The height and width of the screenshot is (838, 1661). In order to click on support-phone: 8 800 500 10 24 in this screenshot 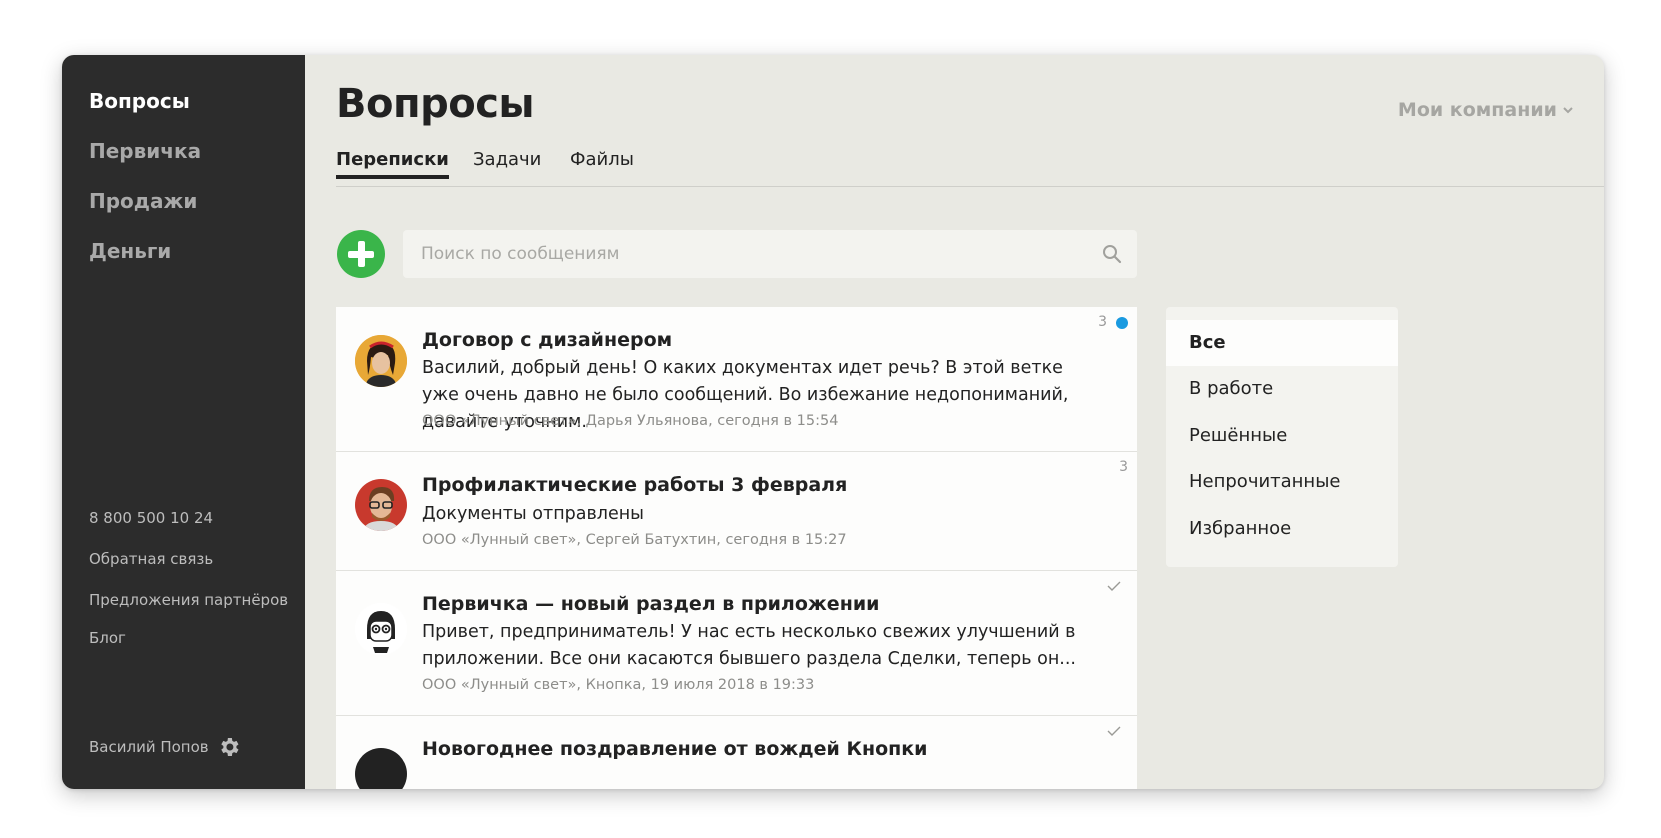, I will do `click(151, 518)`.